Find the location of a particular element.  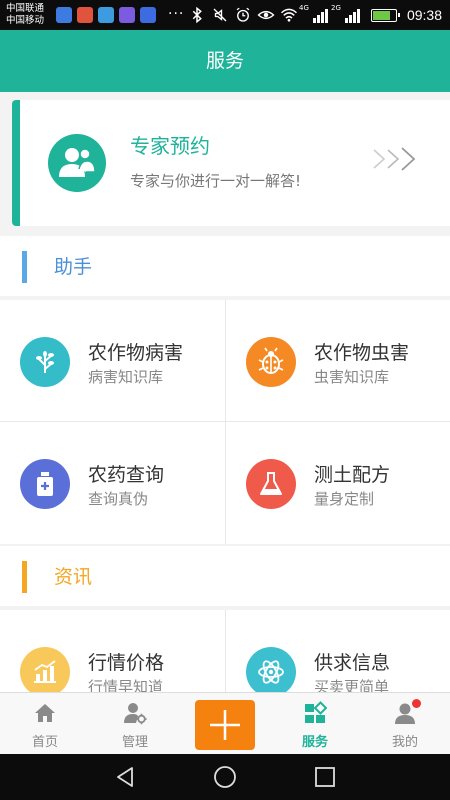

carrier-info: 中国联通 中国移动 is located at coordinates (25, 15).